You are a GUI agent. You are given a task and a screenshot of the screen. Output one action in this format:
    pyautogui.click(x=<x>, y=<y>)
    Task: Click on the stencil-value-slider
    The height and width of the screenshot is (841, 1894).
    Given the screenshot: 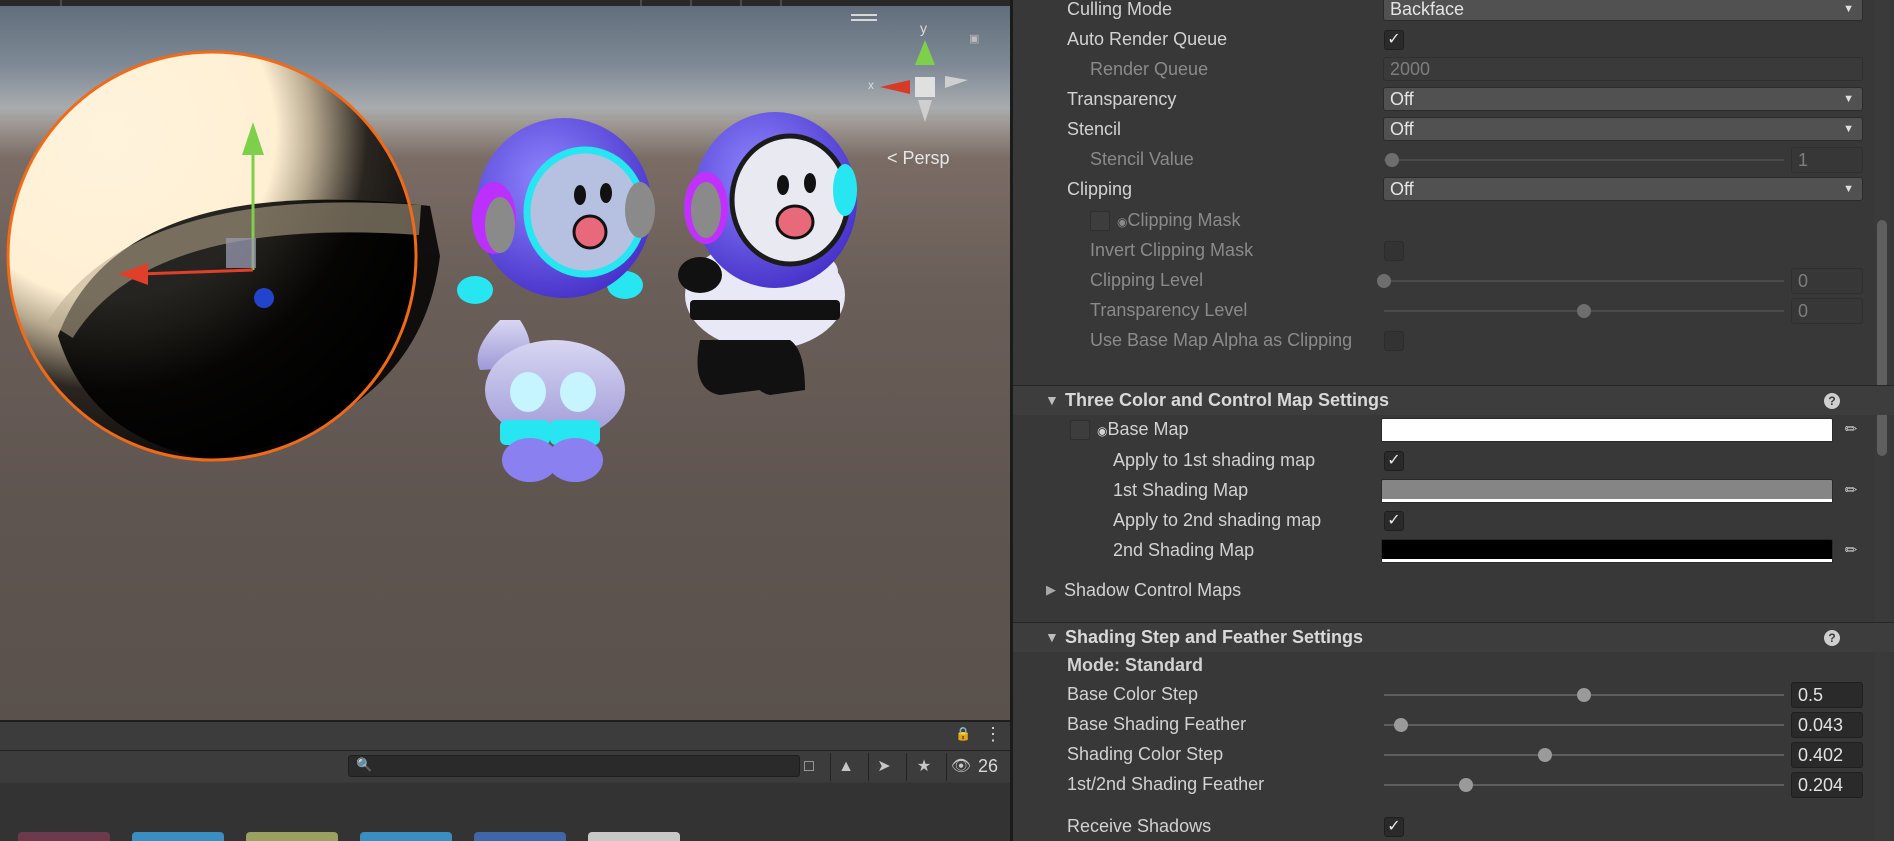 What is the action you would take?
    pyautogui.click(x=1584, y=160)
    